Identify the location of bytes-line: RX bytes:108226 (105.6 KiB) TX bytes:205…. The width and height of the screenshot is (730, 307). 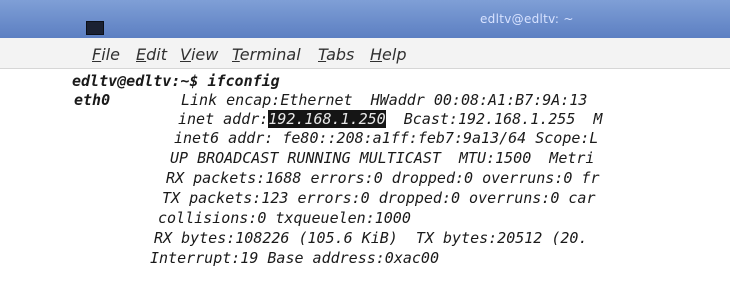
(371, 238).